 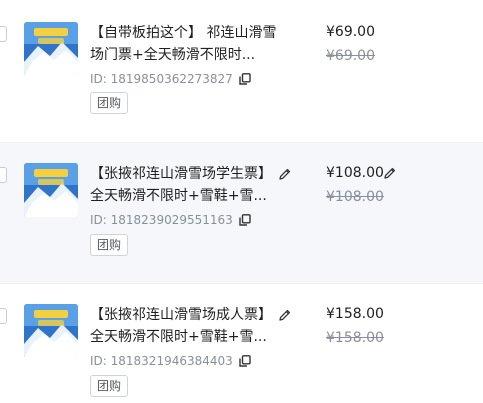 What do you see at coordinates (161, 220) in the screenshot?
I see `product-id: ID: 1818239029551163` at bounding box center [161, 220].